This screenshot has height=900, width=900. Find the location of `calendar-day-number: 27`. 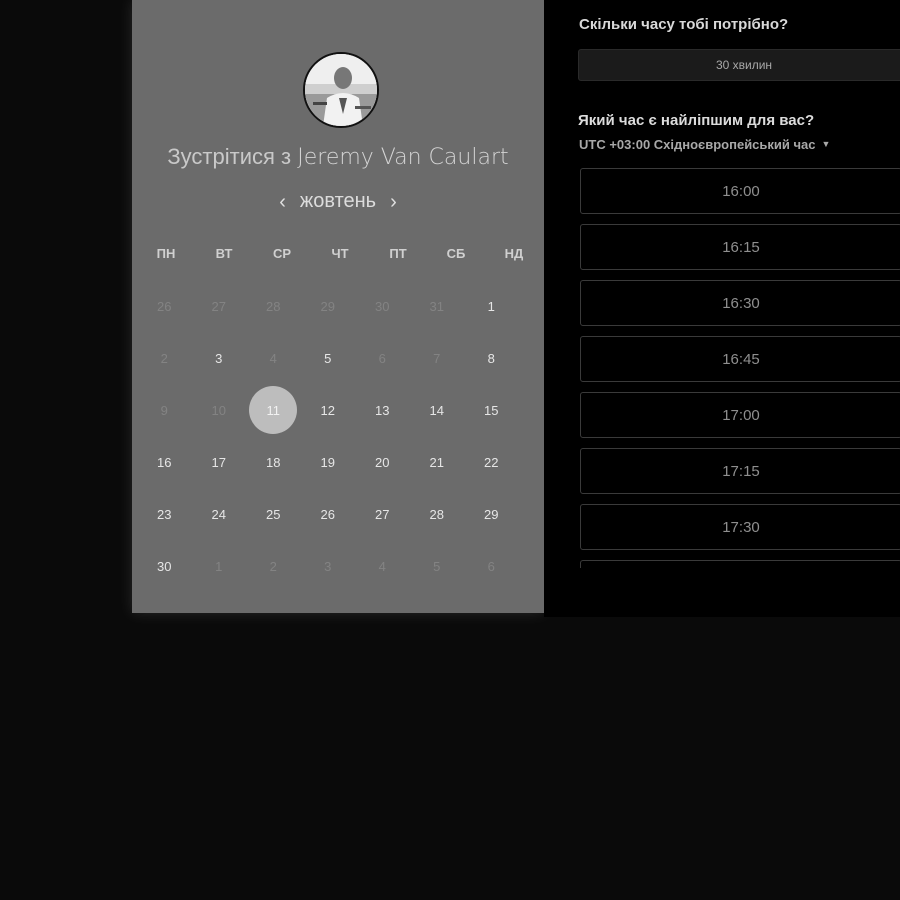

calendar-day-number: 27 is located at coordinates (382, 514).